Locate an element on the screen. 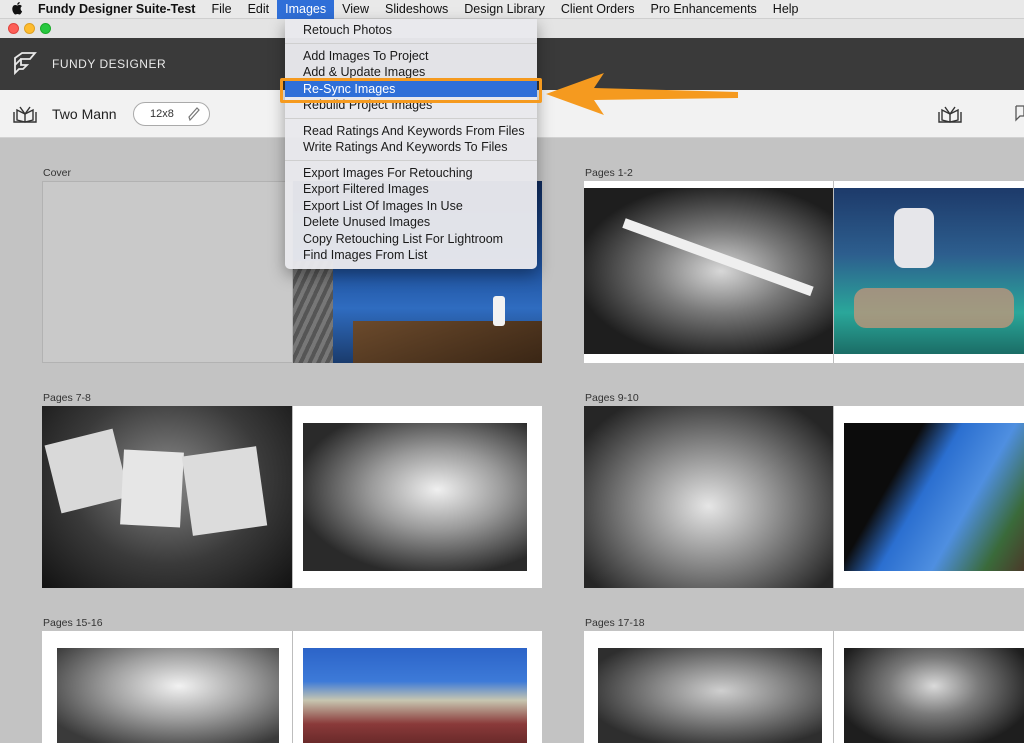 This screenshot has height=743, width=1024. album-icon is located at coordinates (25, 116).